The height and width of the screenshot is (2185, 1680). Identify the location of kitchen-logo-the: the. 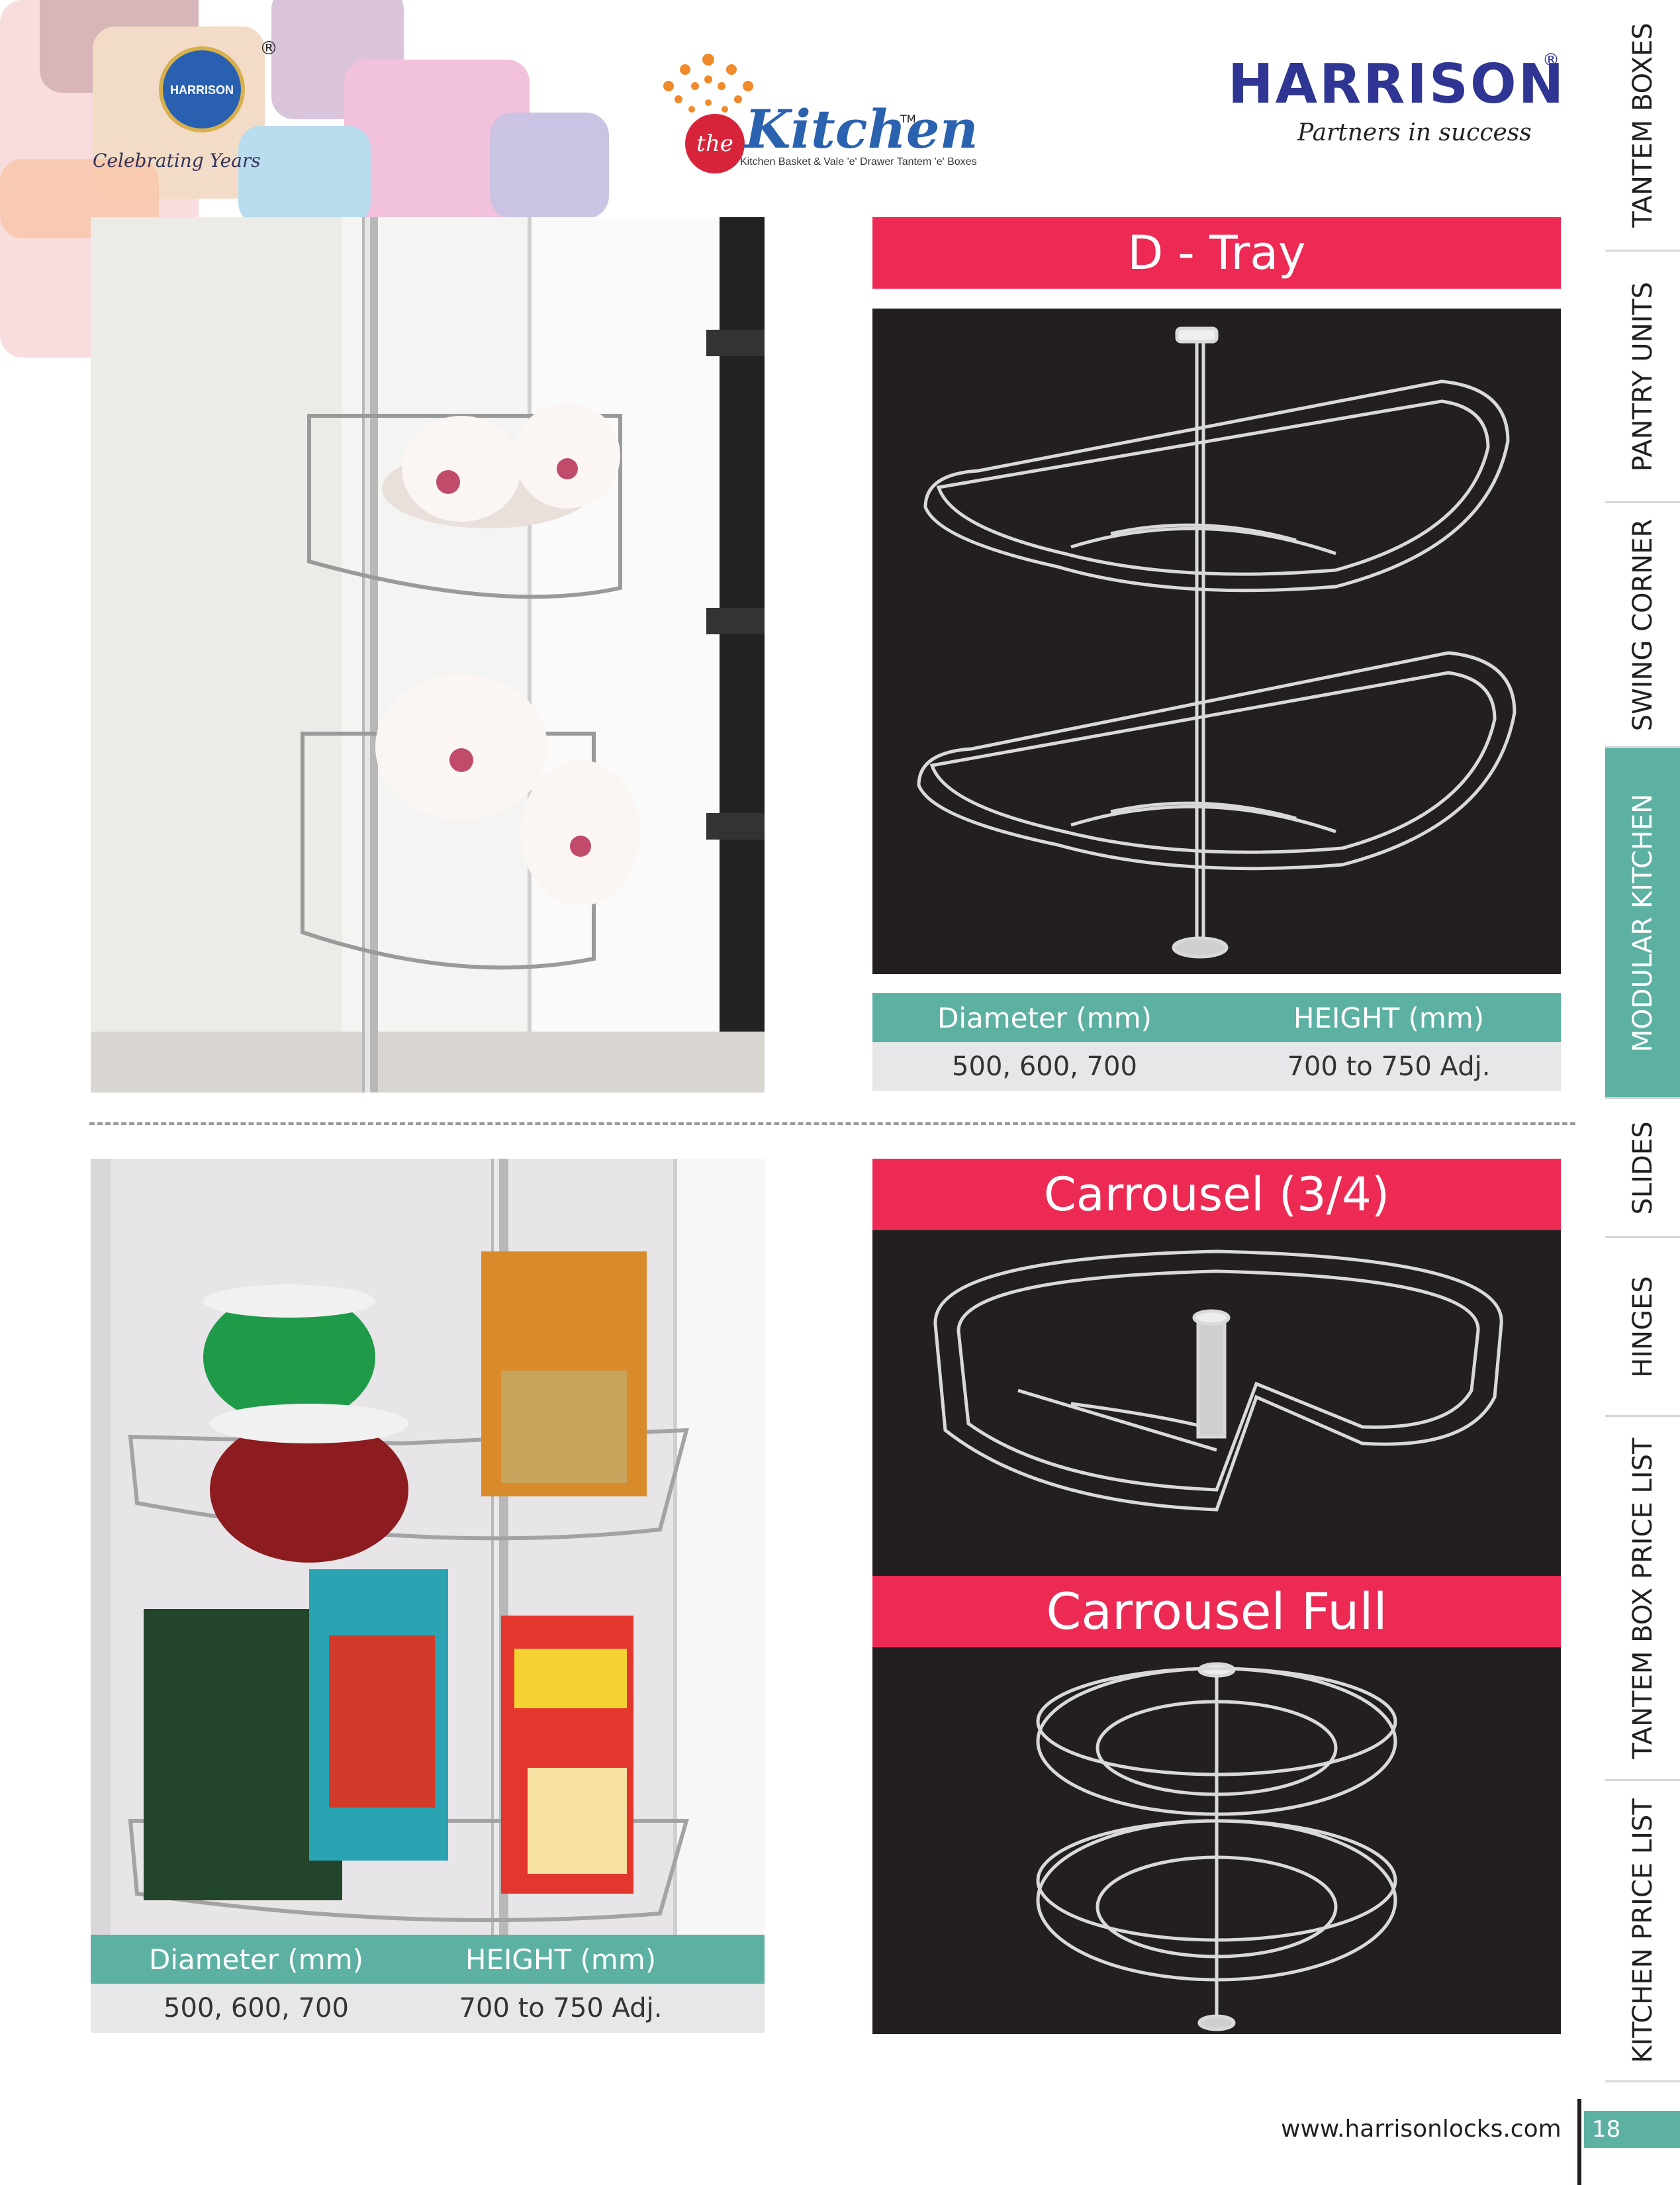
(715, 143).